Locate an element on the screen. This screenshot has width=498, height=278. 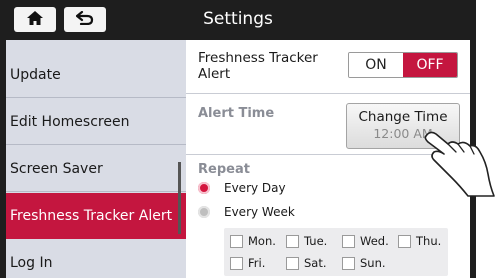
radio-label: Every Day is located at coordinates (255, 188).